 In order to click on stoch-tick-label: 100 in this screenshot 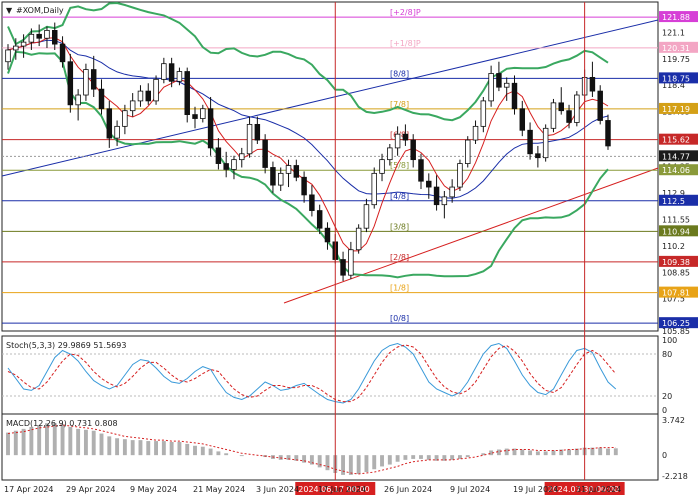, I will do `click(669, 340)`.